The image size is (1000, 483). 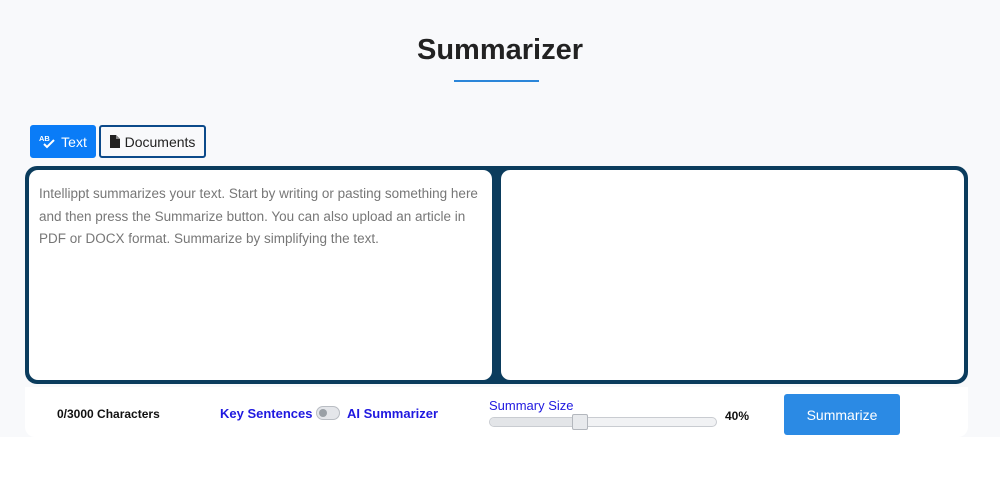 What do you see at coordinates (496, 81) in the screenshot?
I see `title-underline` at bounding box center [496, 81].